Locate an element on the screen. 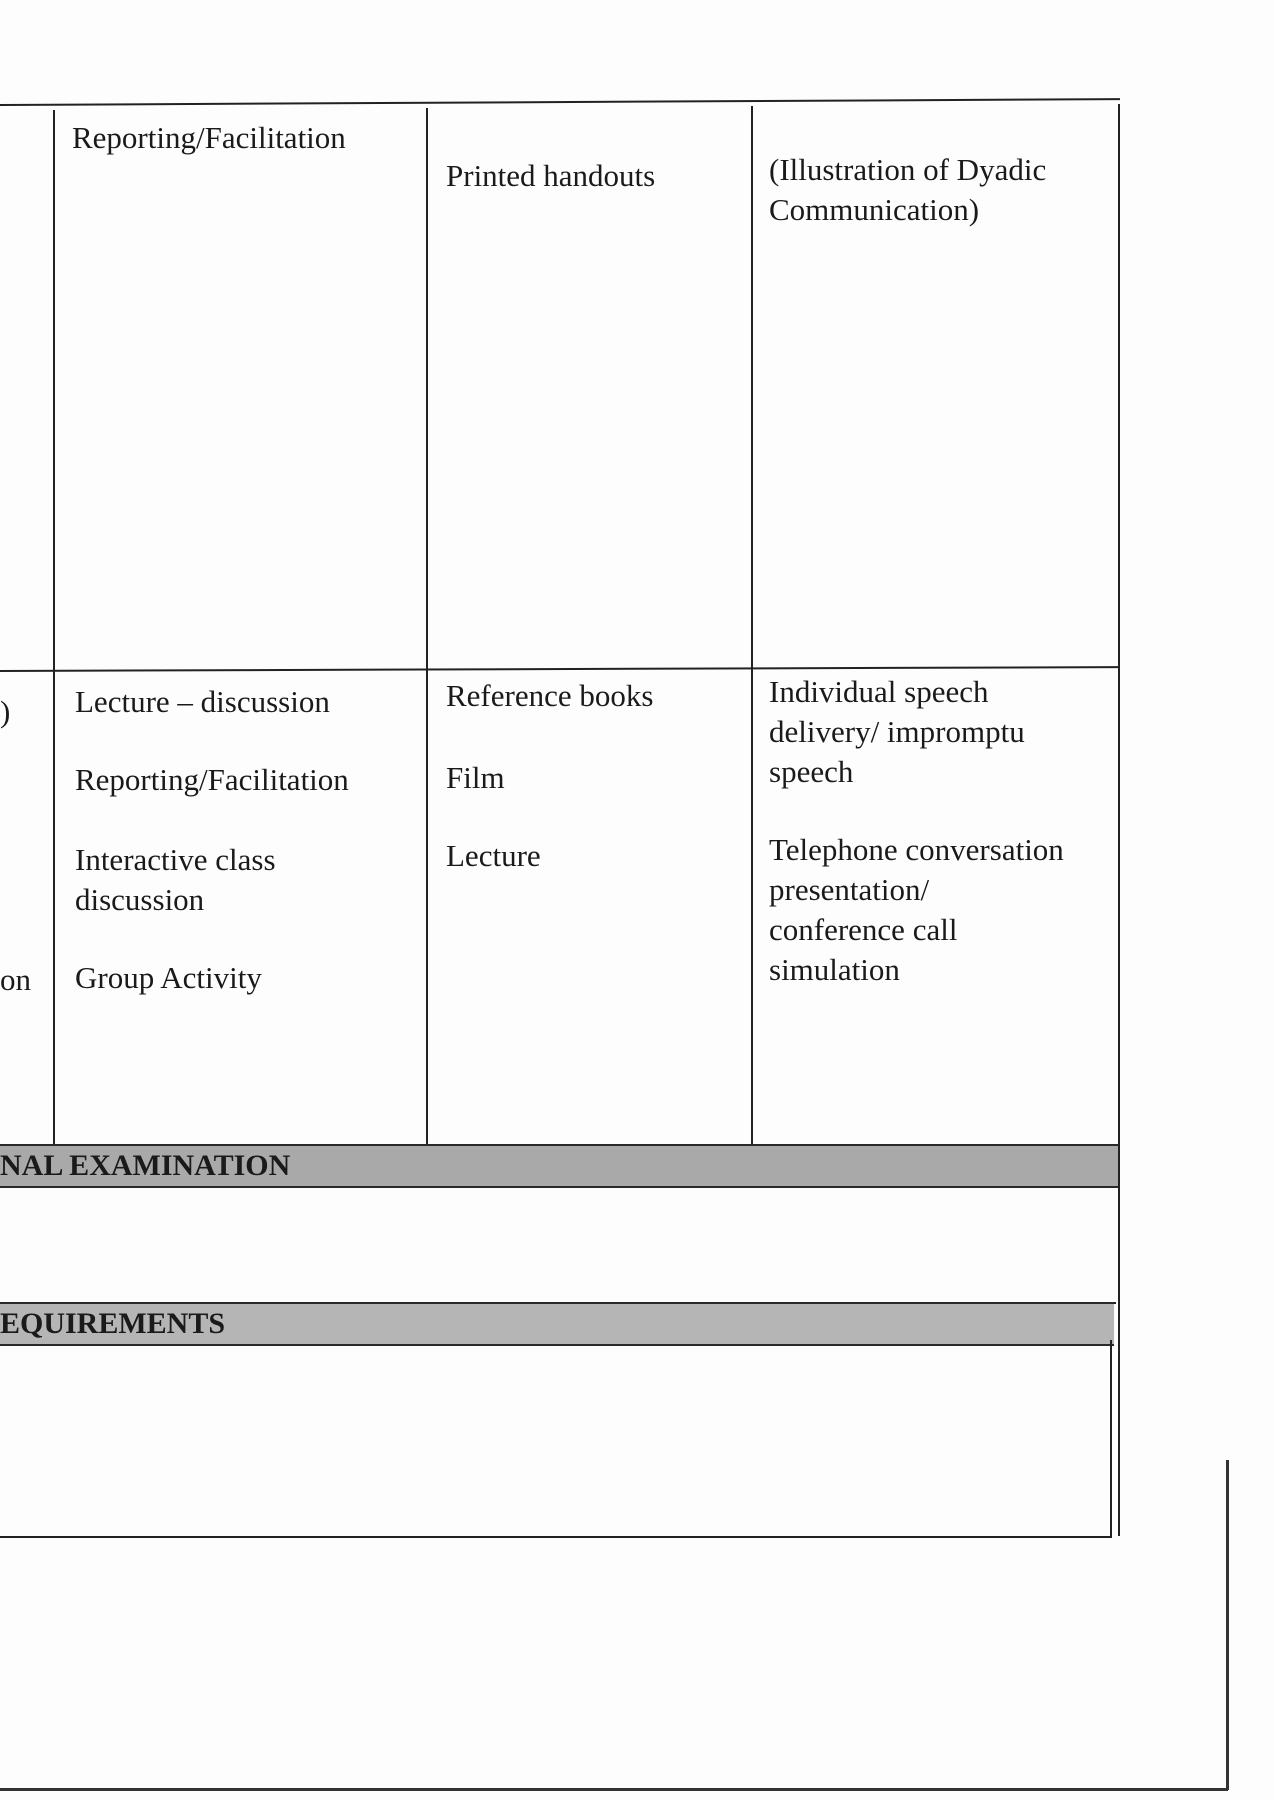 This screenshot has height=1800, width=1274. assessment-line2: delivery/ impromptu is located at coordinates (897, 731).